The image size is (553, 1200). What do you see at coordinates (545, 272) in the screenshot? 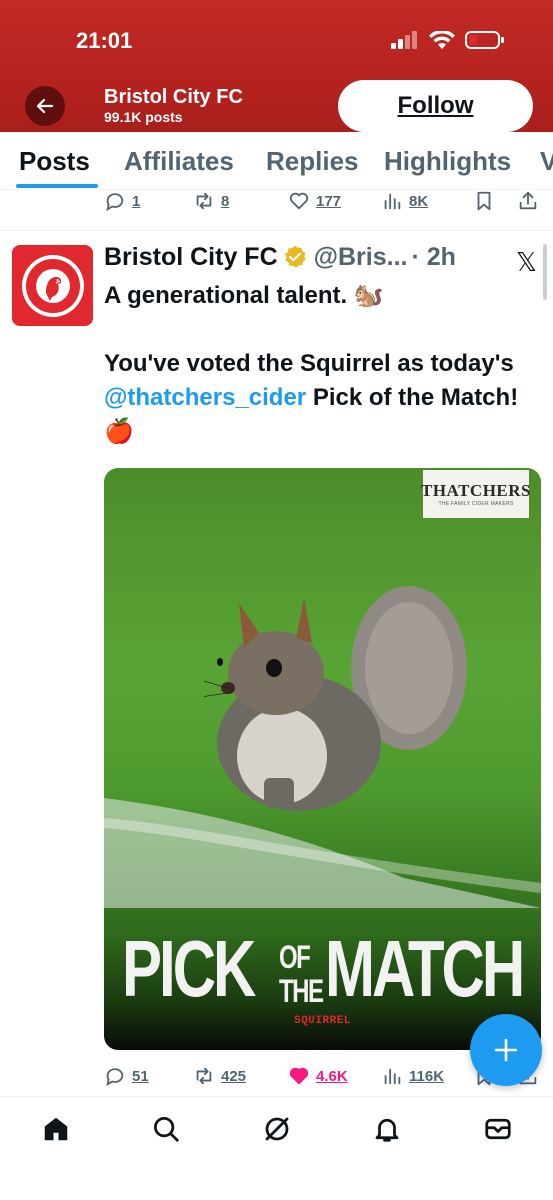
I see `scrollbar` at bounding box center [545, 272].